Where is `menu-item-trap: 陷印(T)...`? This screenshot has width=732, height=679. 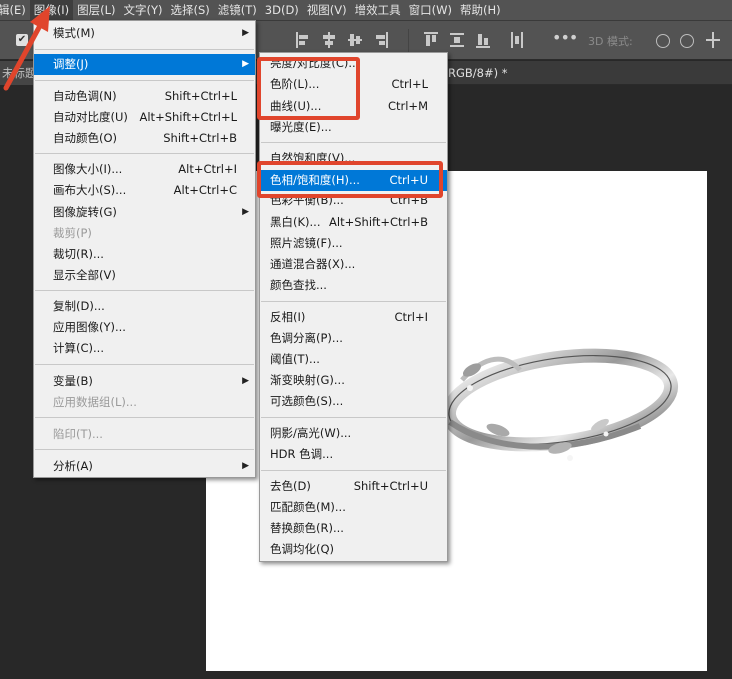
menu-item-trap: 陷印(T)... is located at coordinates (78, 434).